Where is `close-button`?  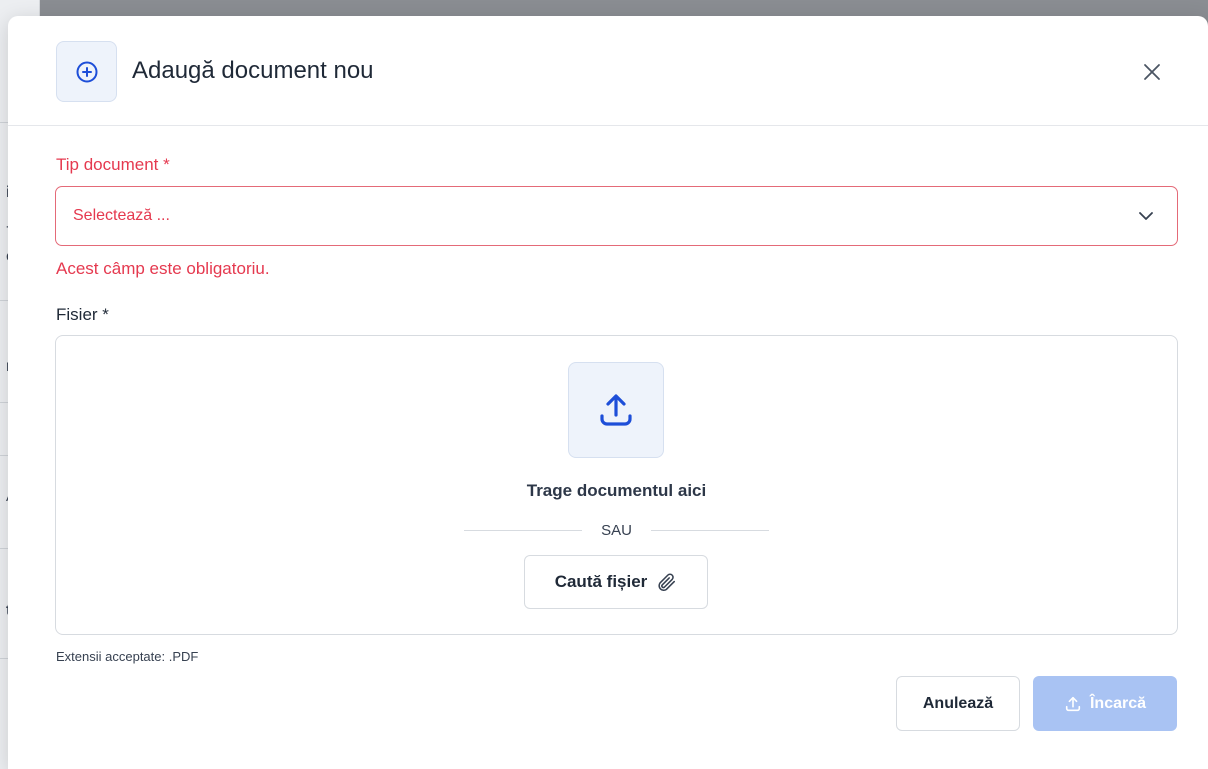 close-button is located at coordinates (1152, 72).